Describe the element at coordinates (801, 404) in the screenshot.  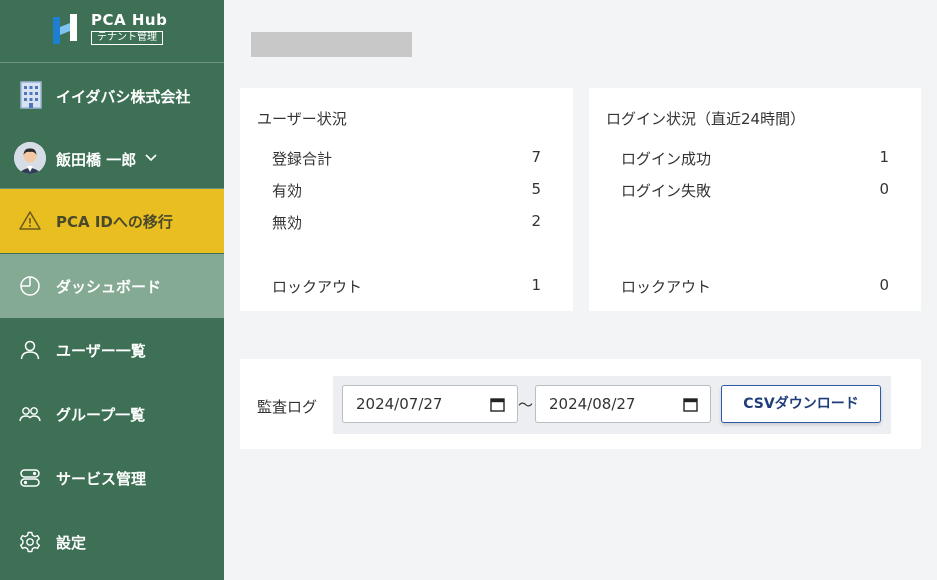
I see `csv-download-button: CSVダウンロード` at that location.